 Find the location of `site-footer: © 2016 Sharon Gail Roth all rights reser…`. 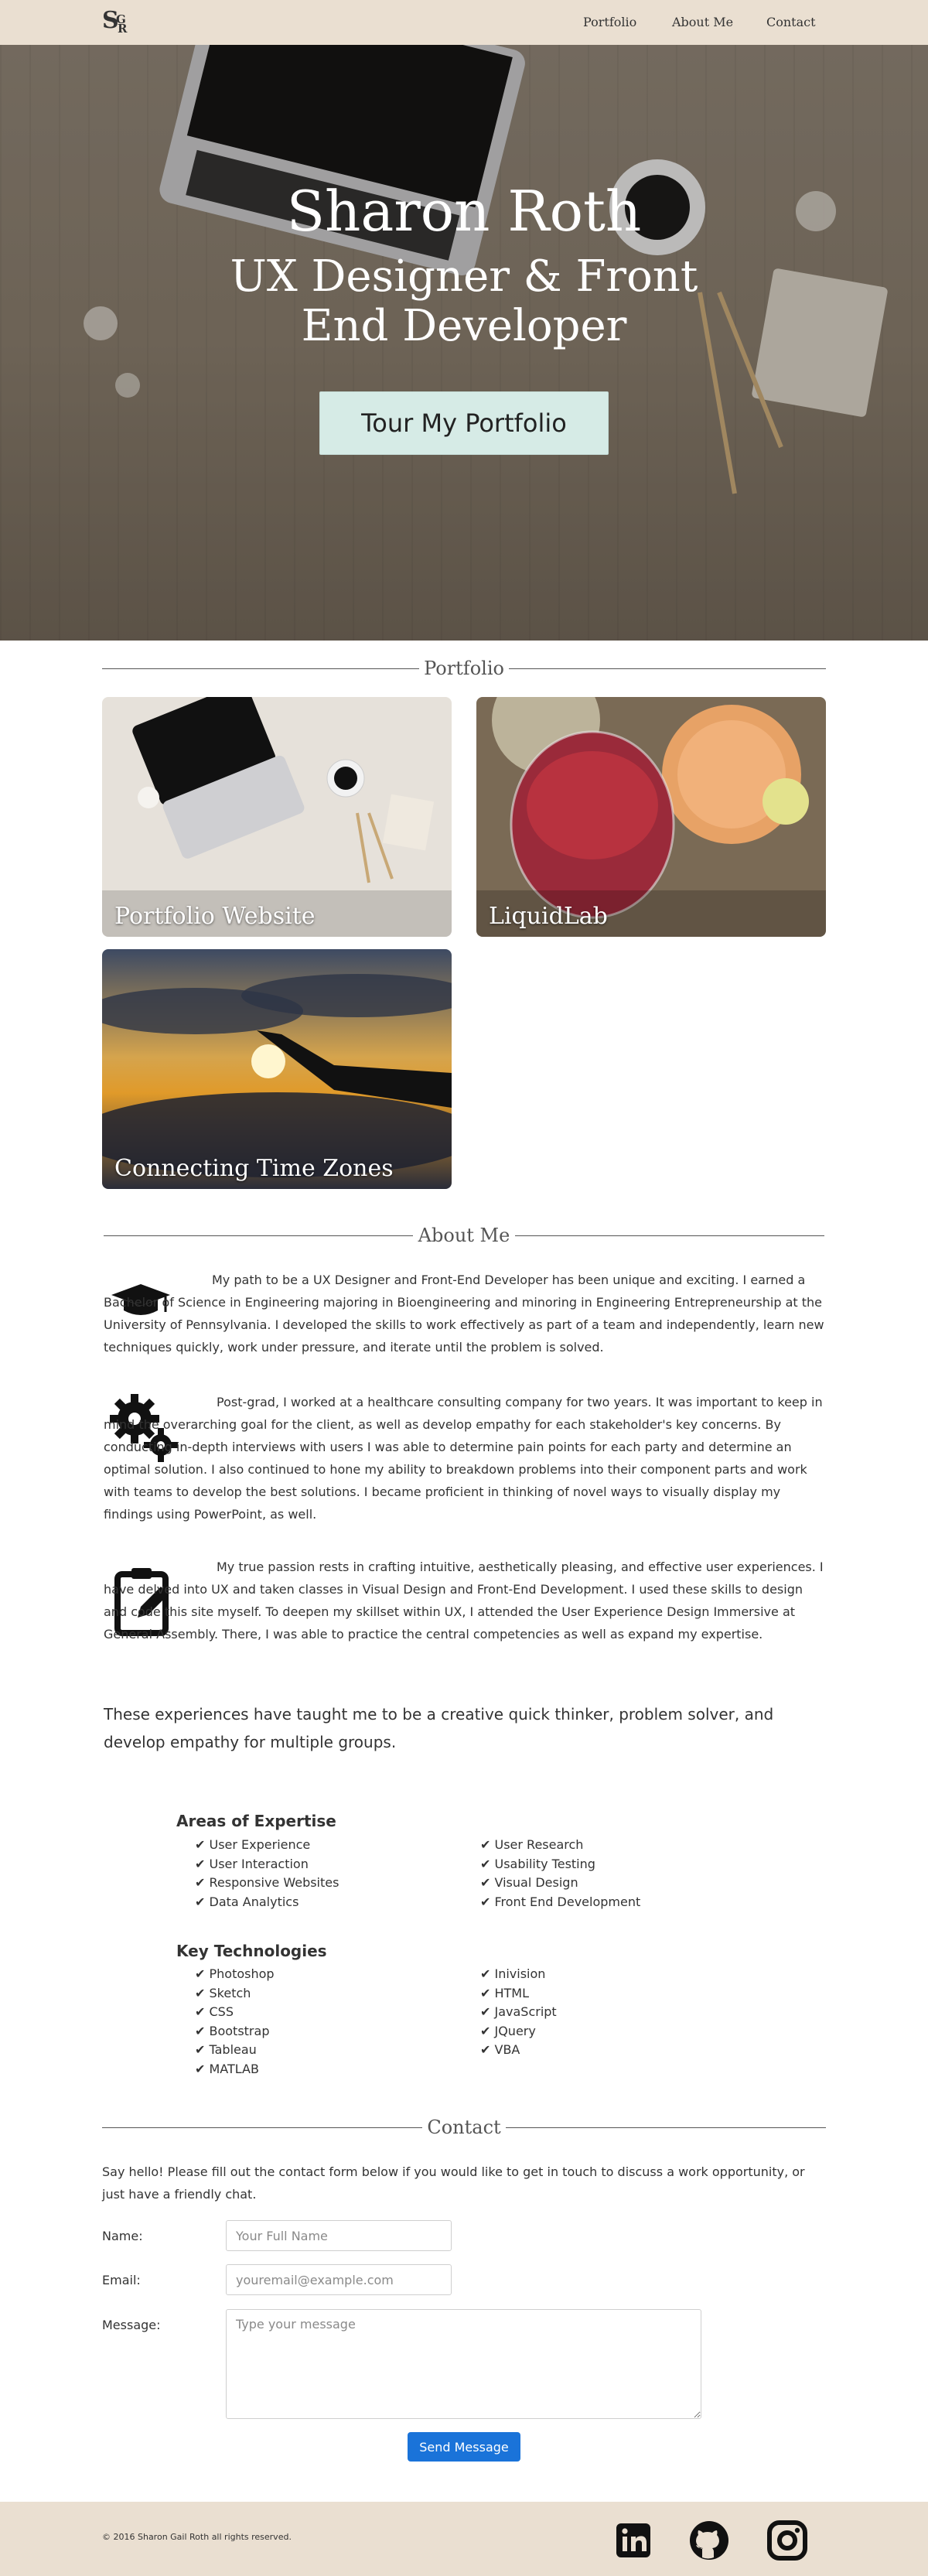

site-footer: © 2016 Sharon Gail Roth all rights reser… is located at coordinates (464, 2539).